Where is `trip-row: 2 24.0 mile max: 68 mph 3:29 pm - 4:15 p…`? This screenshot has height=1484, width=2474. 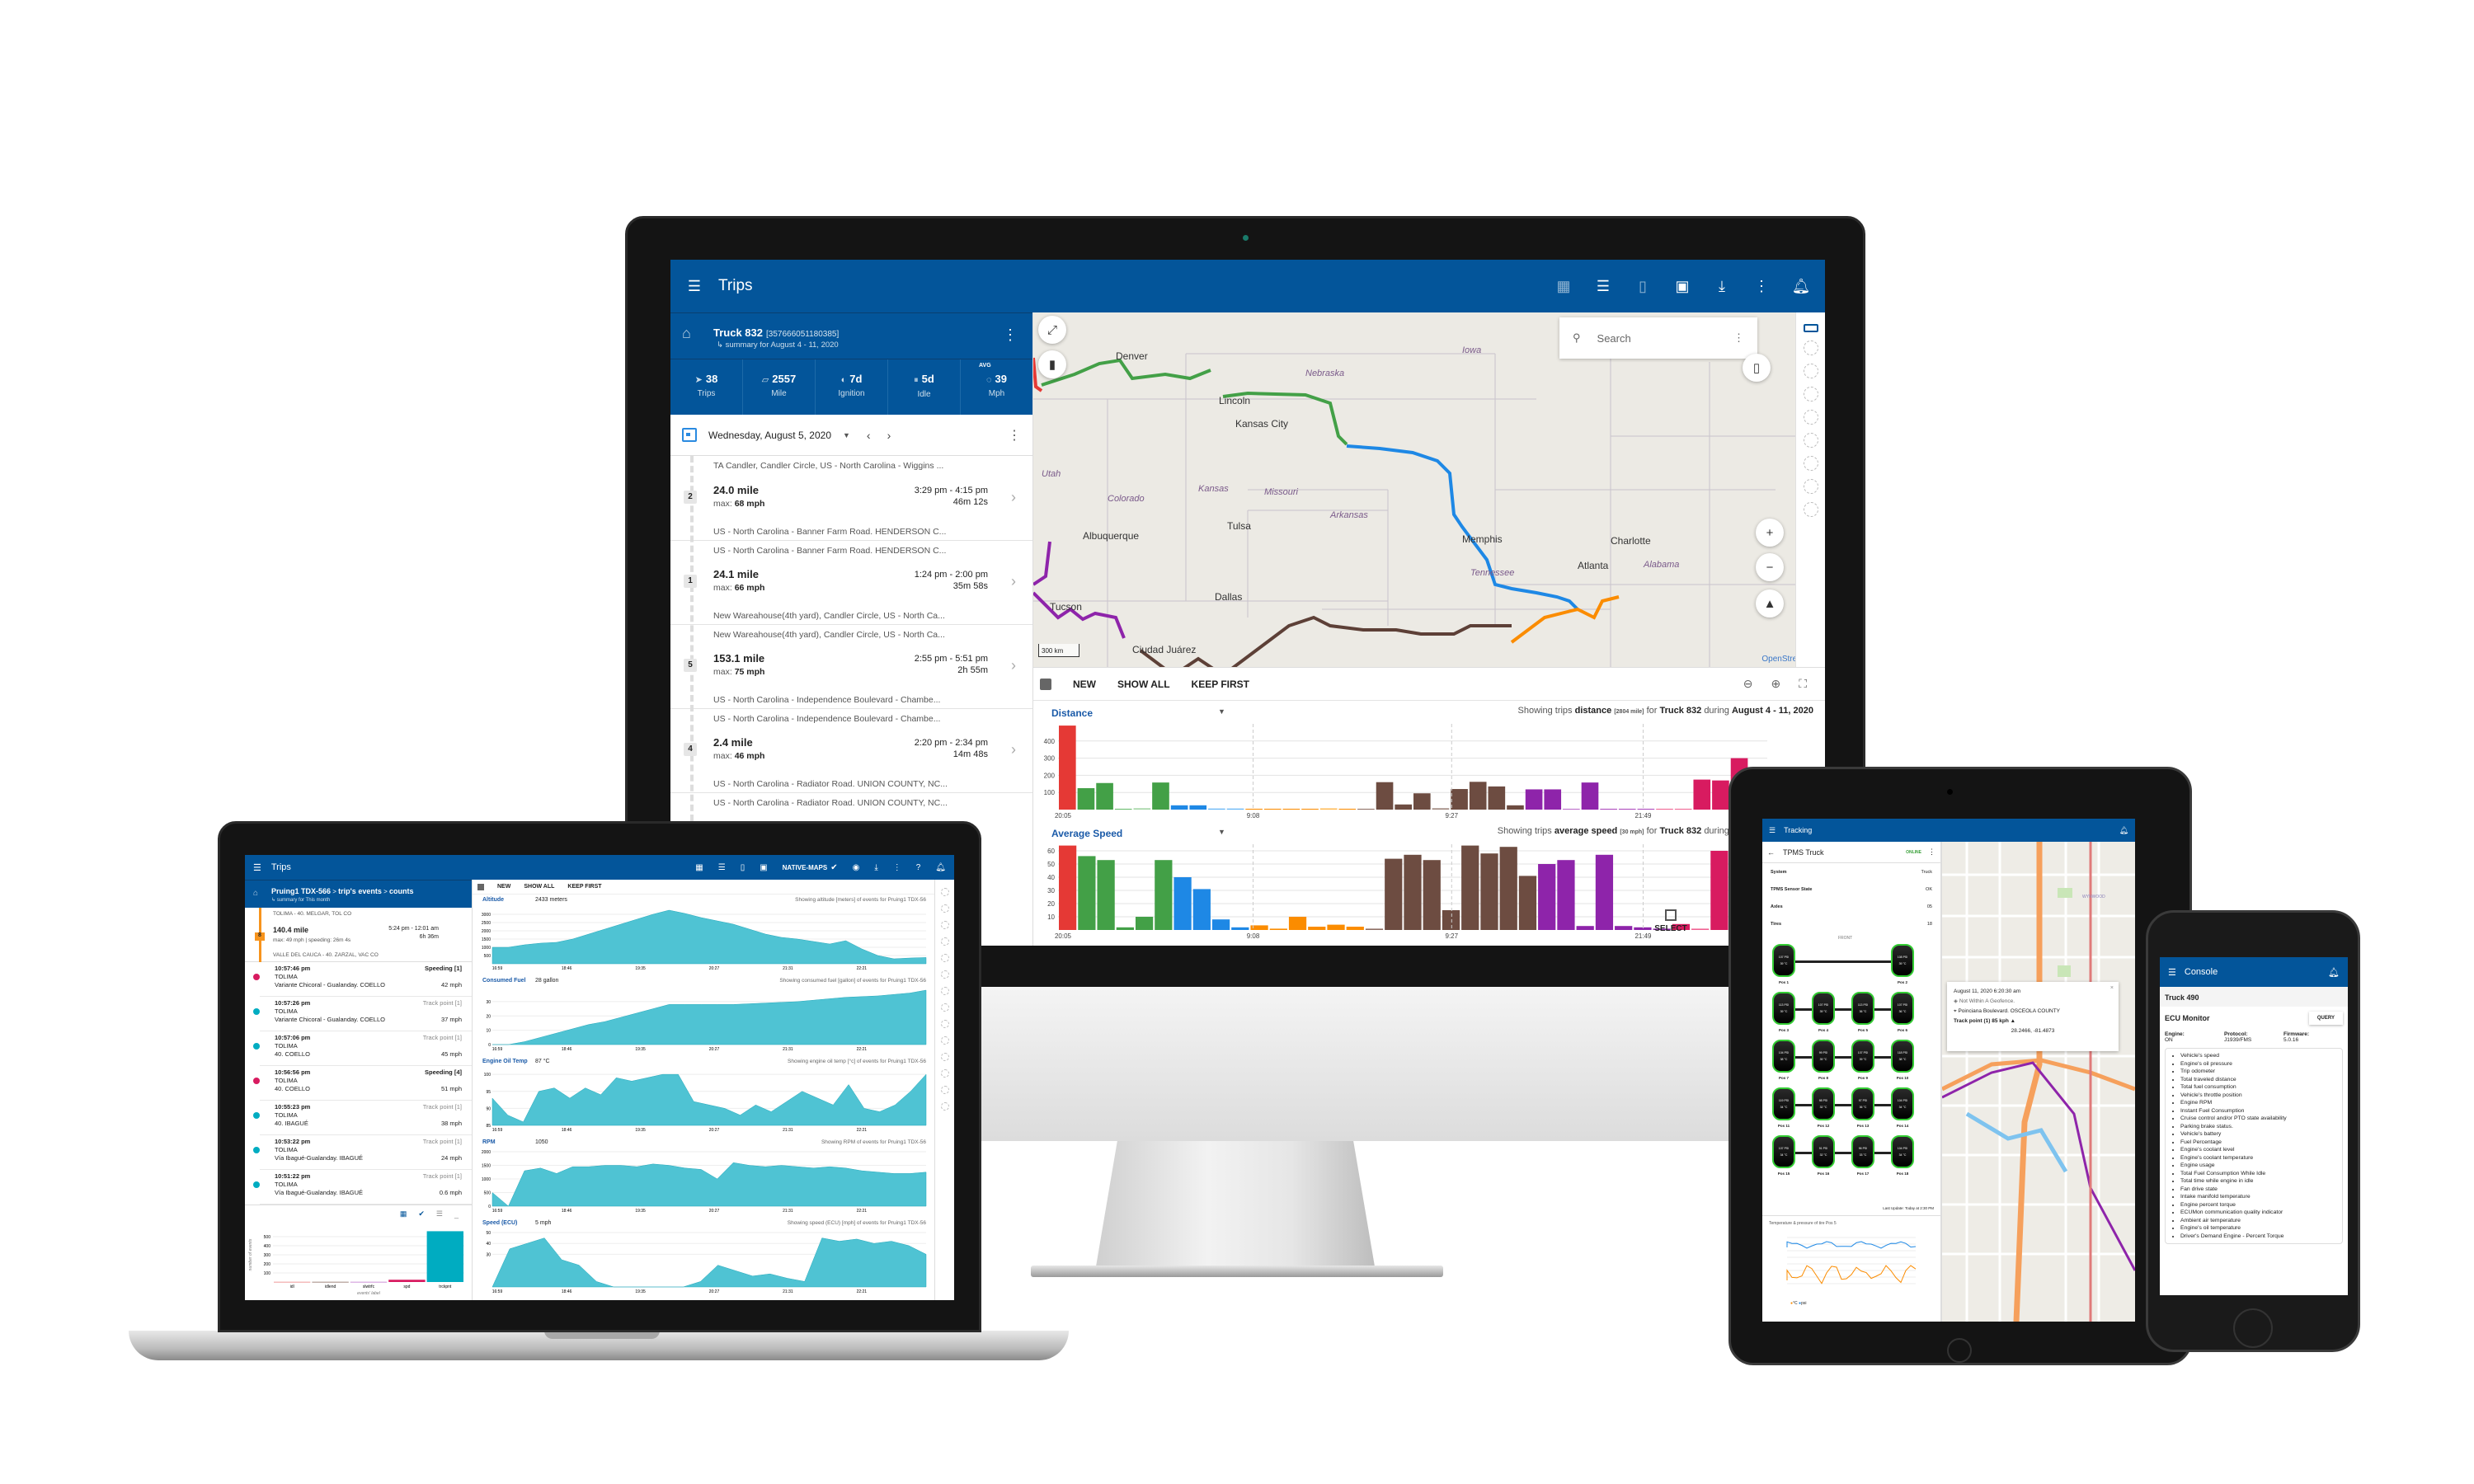
trip-row: 2 24.0 mile max: 68 mph 3:29 pm - 4:15 p… is located at coordinates (851, 498).